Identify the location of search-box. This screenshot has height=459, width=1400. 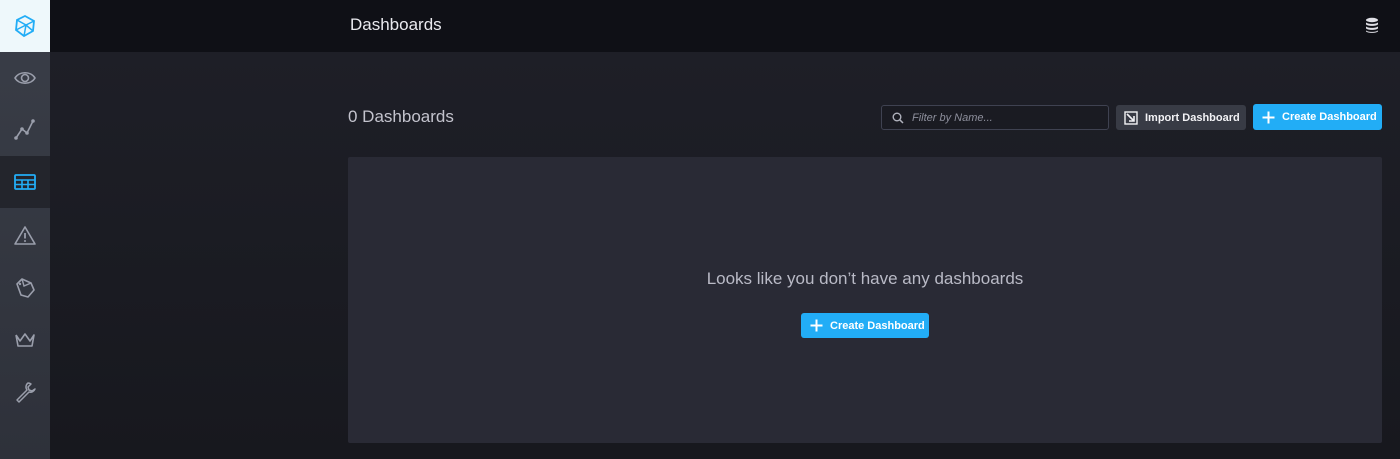
(995, 117).